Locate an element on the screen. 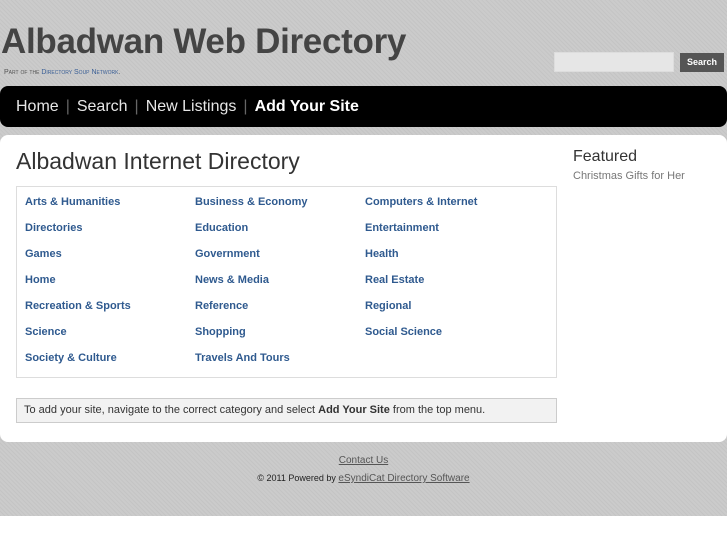 Image resolution: width=727 pixels, height=545 pixels. category-link: Health is located at coordinates (382, 254).